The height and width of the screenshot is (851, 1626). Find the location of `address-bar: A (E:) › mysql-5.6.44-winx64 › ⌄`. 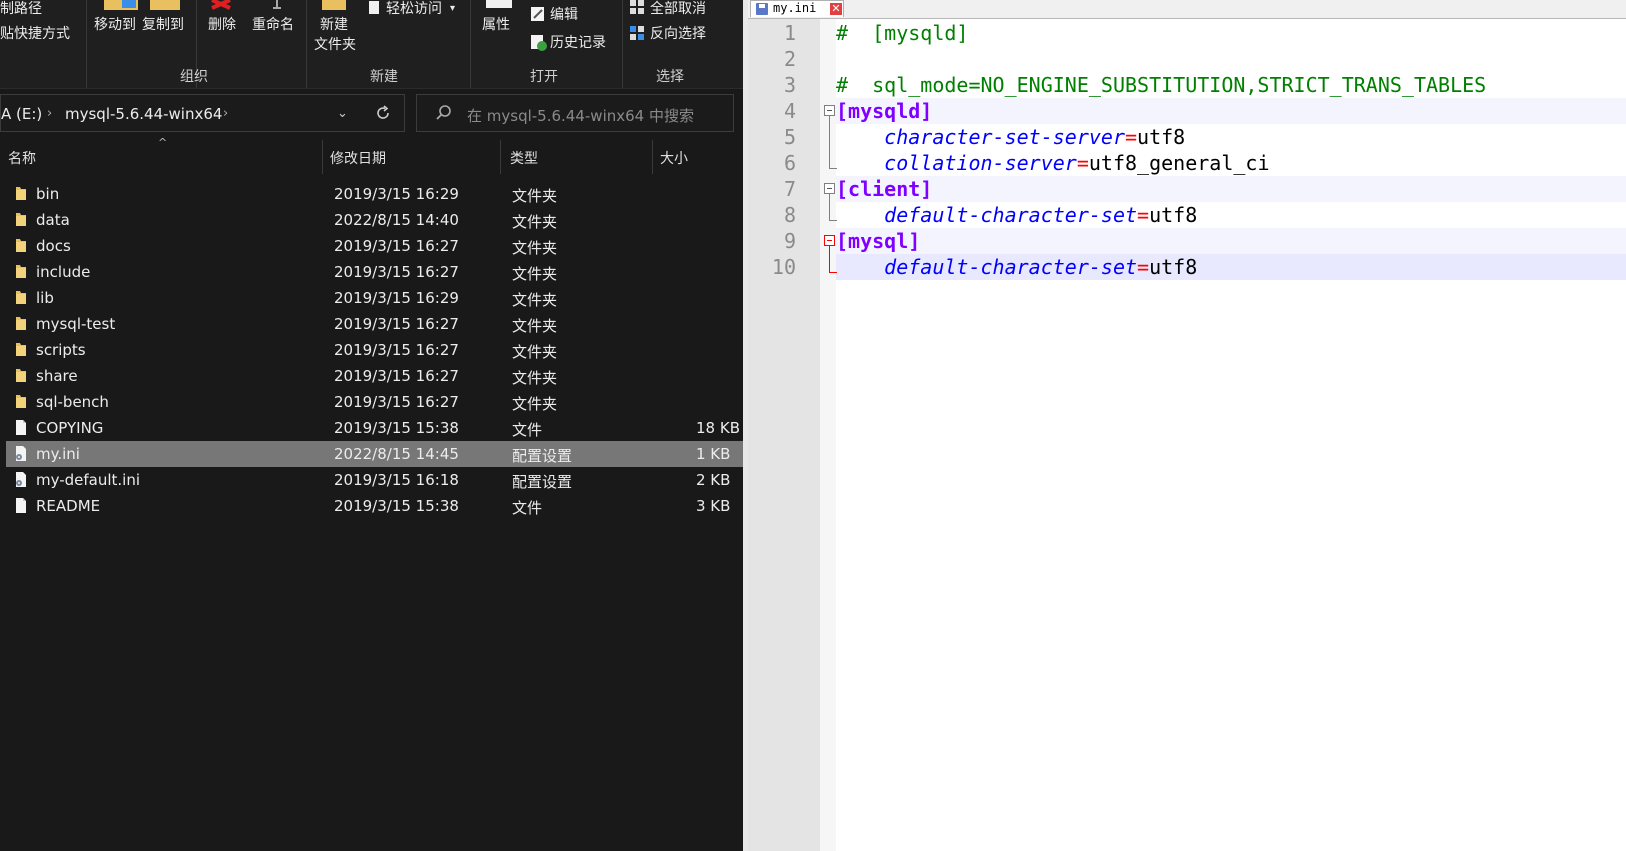

address-bar: A (E:) › mysql-5.6.44-winx64 › ⌄ is located at coordinates (202, 113).